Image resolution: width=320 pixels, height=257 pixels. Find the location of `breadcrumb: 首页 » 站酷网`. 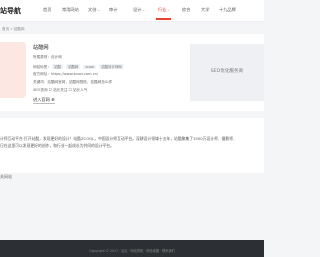

breadcrumb: 首页 » 站酷网 is located at coordinates (132, 29).